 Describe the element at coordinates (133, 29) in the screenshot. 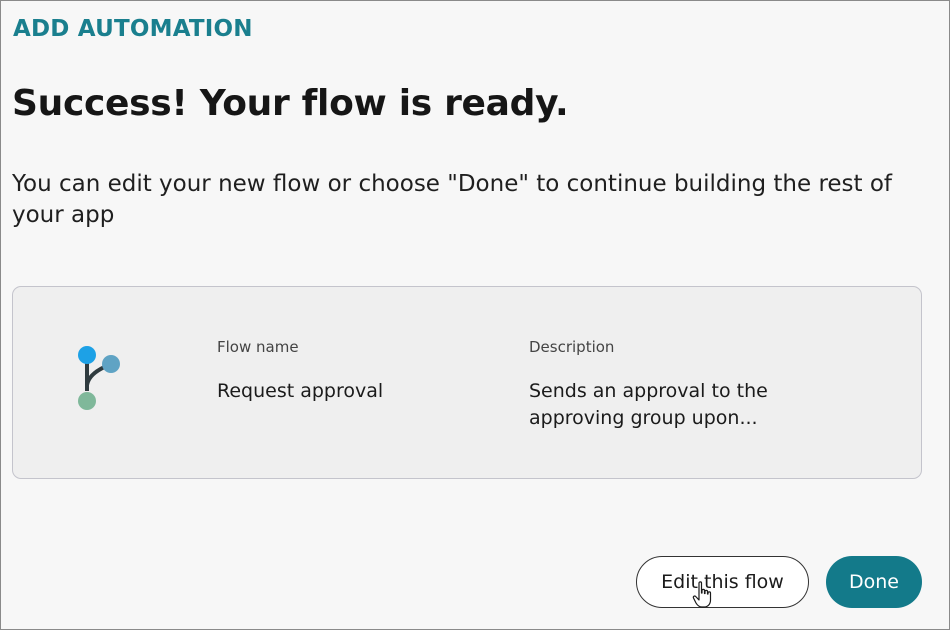

I see `dialog-header: ADD AUTOMATION` at that location.